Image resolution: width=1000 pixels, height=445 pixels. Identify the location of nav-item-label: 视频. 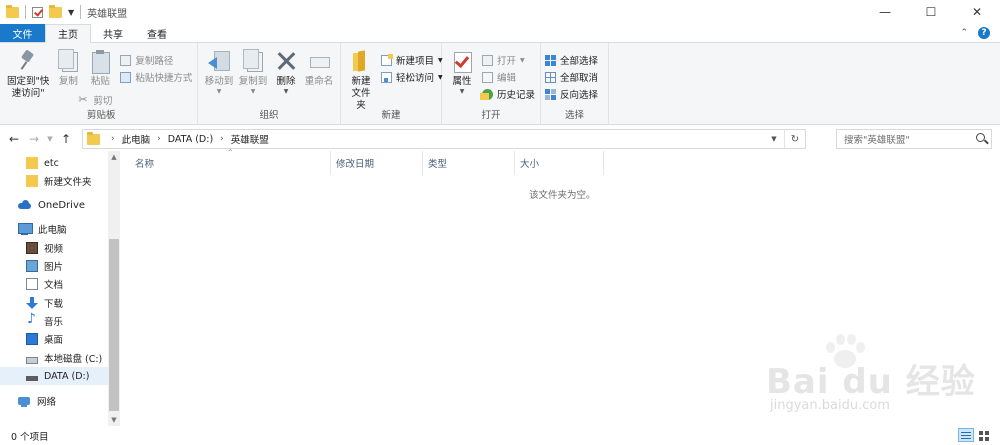
(54, 249).